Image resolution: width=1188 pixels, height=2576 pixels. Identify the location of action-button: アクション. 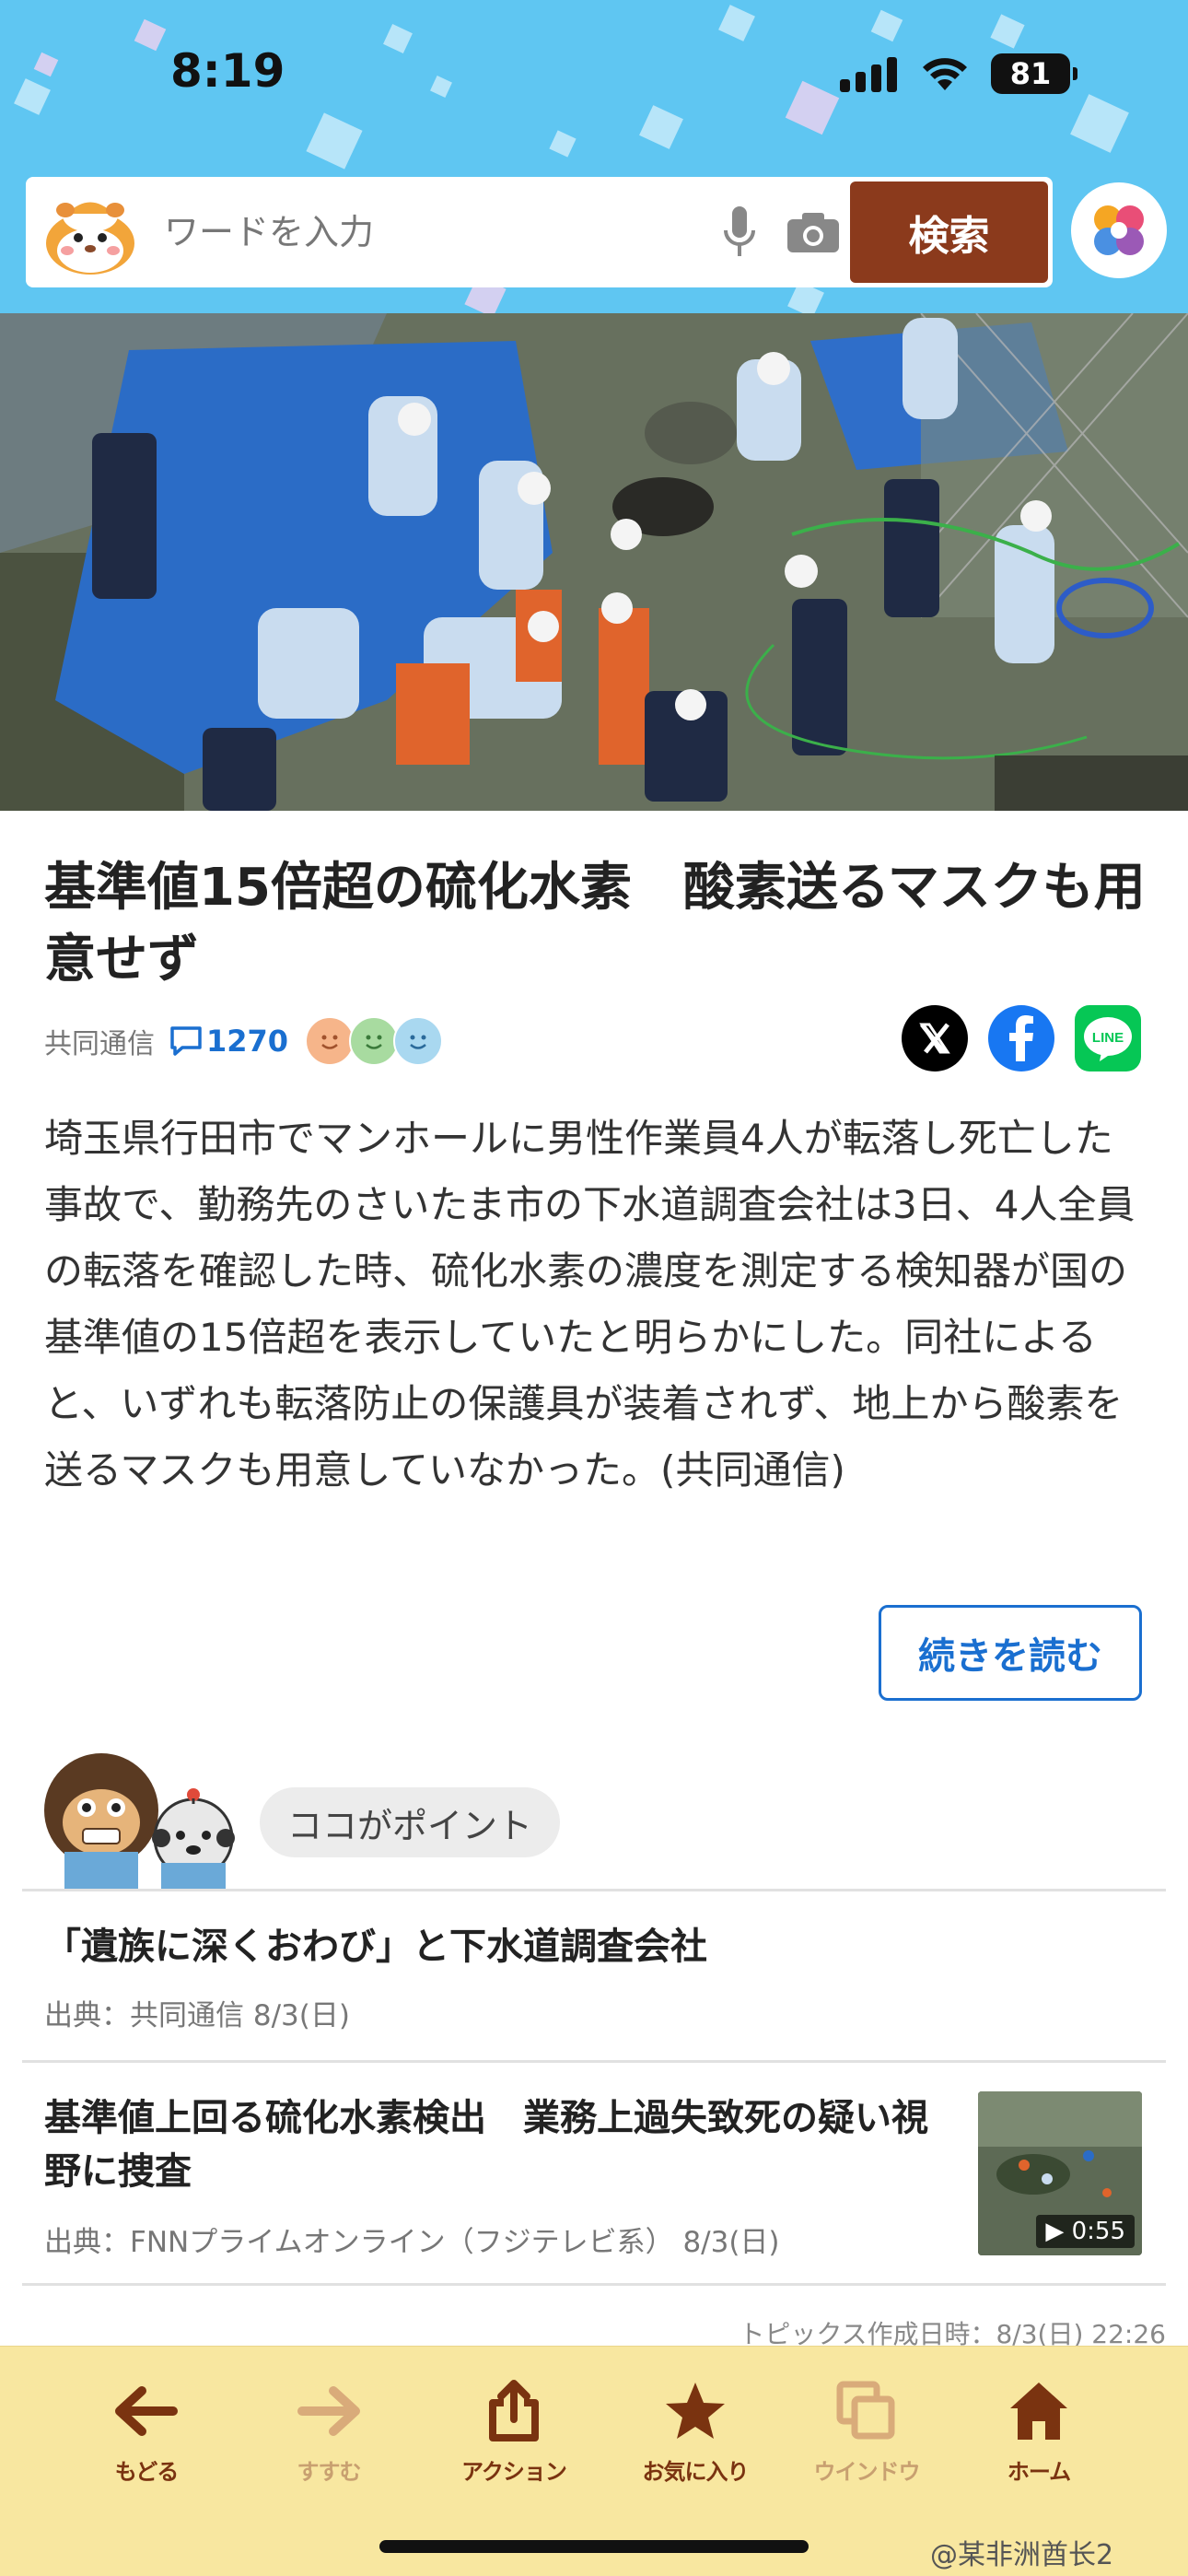
(514, 2430).